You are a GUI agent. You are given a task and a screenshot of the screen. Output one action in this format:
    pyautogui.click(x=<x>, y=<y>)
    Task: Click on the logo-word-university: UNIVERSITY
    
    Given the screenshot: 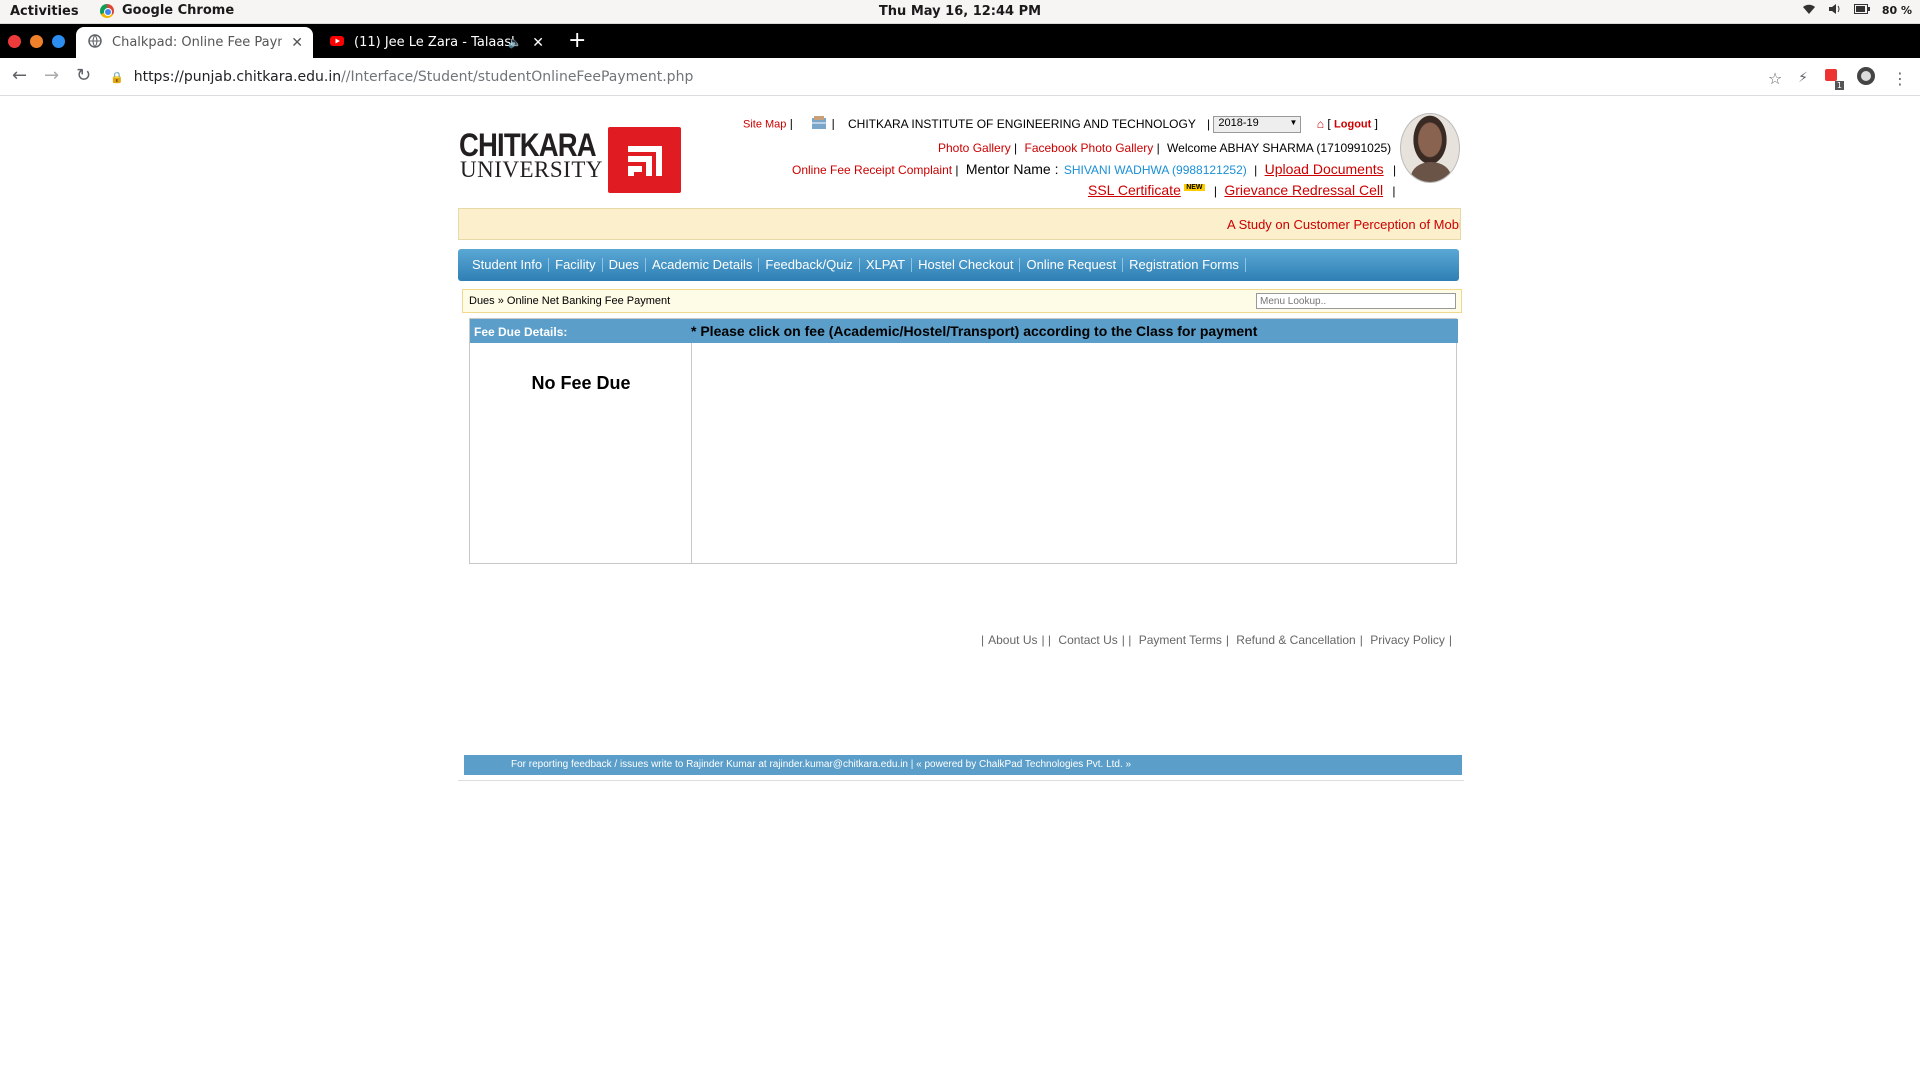 What is the action you would take?
    pyautogui.click(x=531, y=169)
    